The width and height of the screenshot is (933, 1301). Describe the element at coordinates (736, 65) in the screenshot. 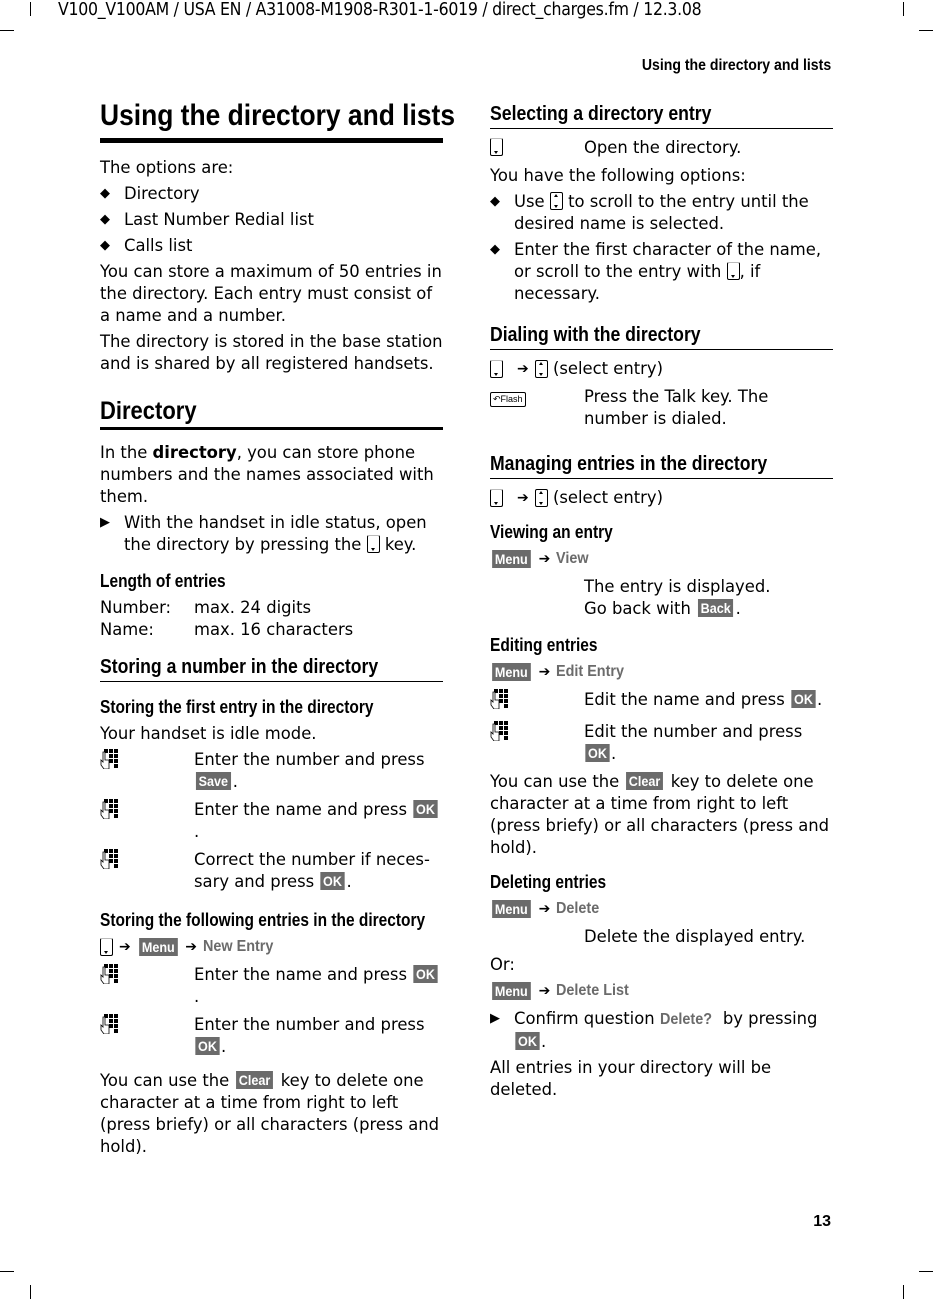

I see `running-head: Using the directory and lists` at that location.